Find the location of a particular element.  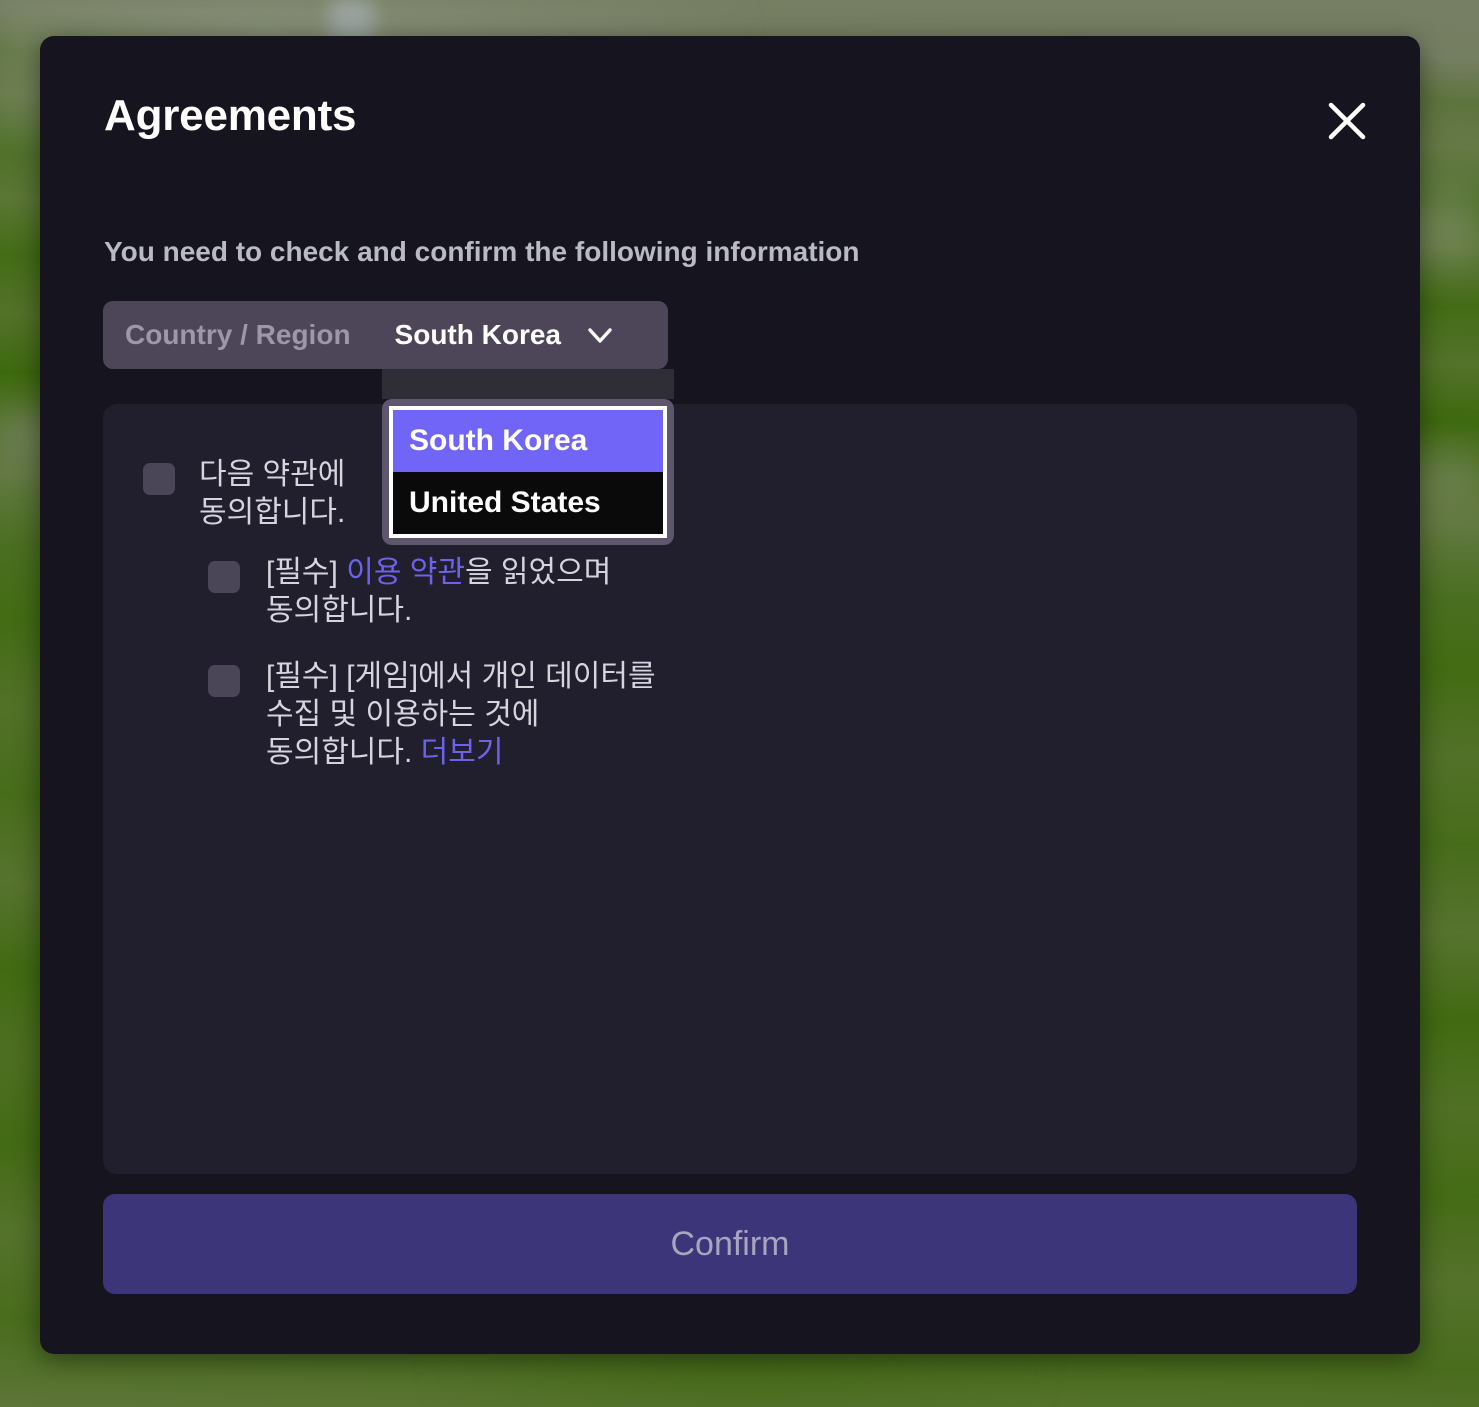

country-region-label: Country / Region is located at coordinates (238, 334).